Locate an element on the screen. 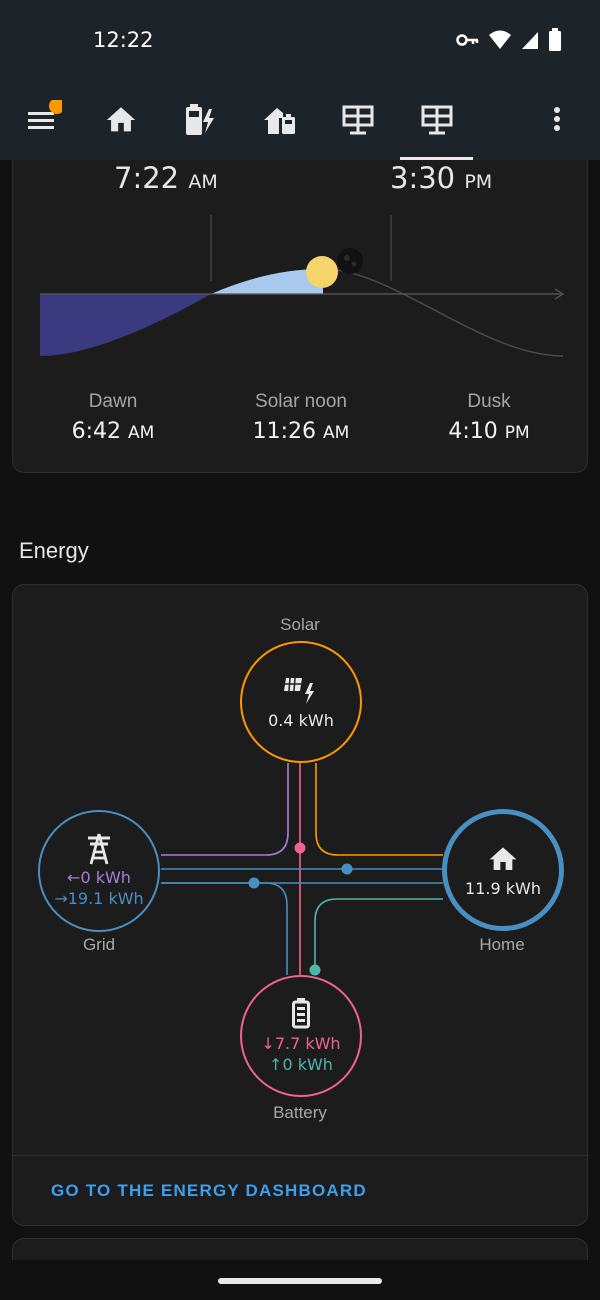 This screenshot has width=600, height=1300. dawn-time-value: 6:42 is located at coordinates (96, 431).